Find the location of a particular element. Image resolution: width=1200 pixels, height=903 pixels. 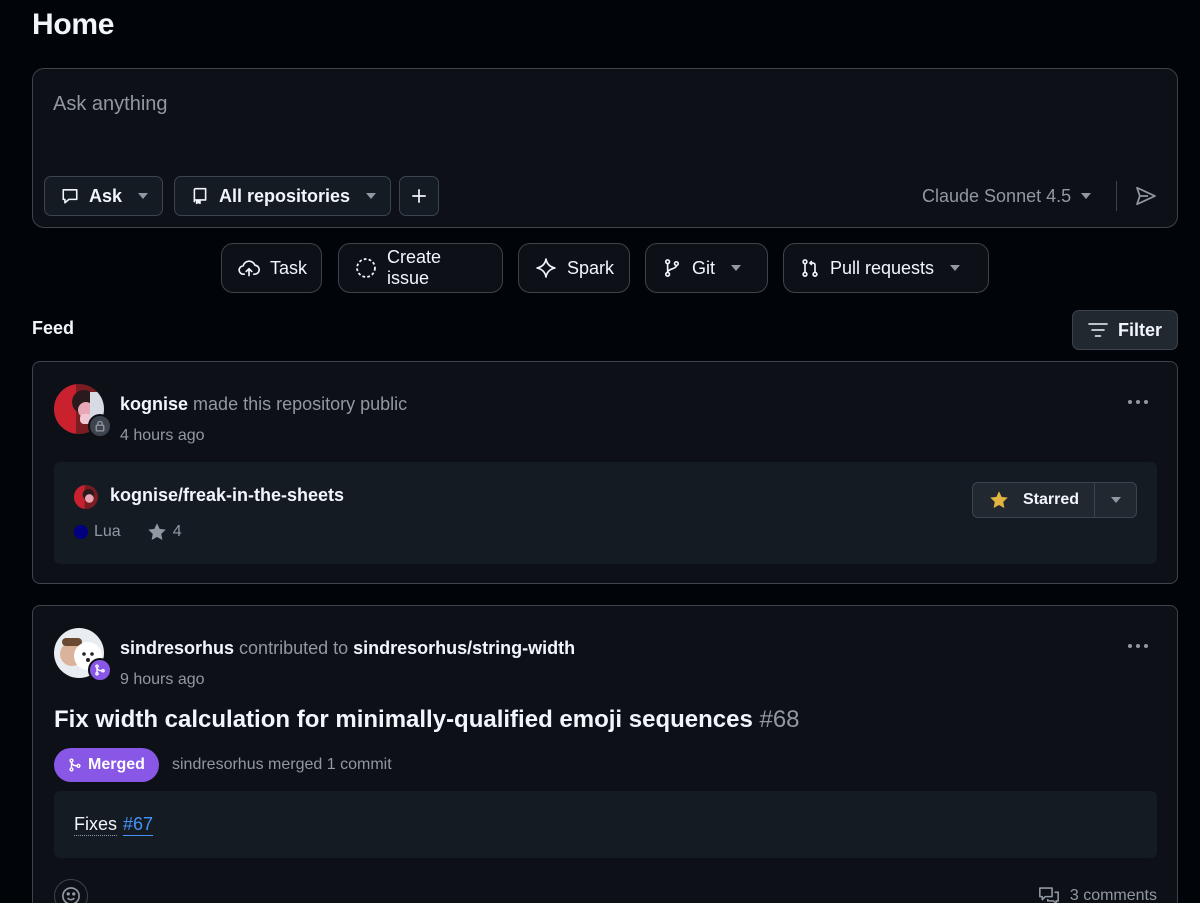

issue-link: #67 is located at coordinates (138, 825).